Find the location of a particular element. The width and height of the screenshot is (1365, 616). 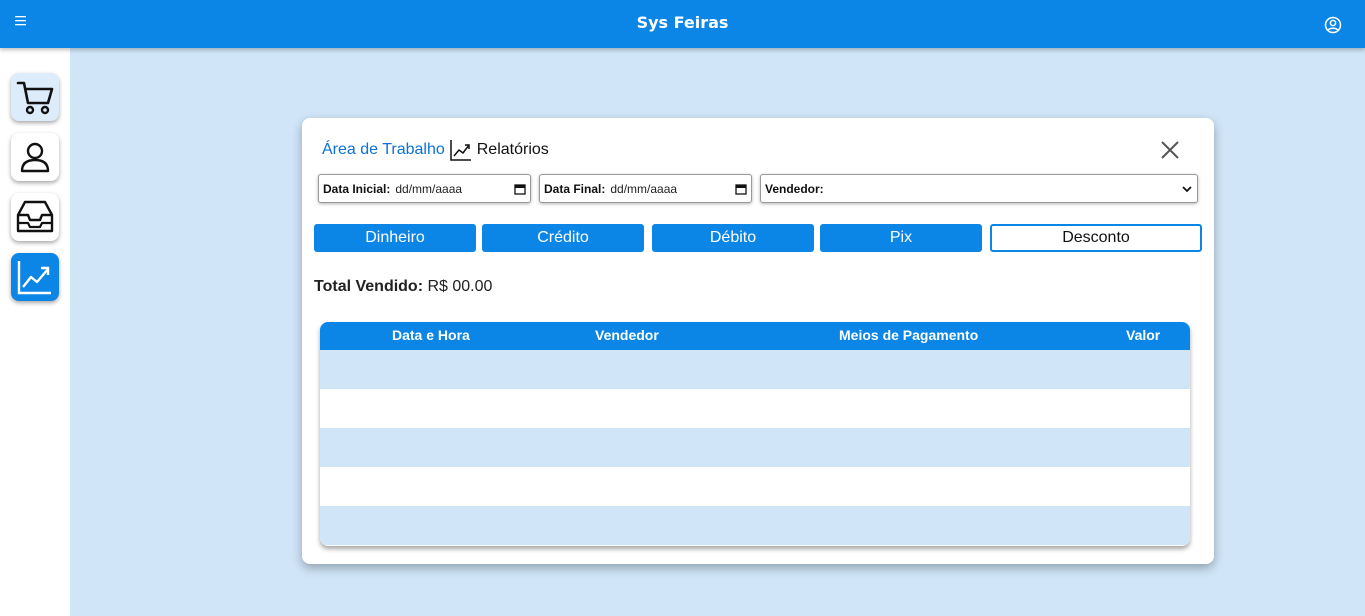

payment-button-cash: Dinheiro is located at coordinates (395, 238).